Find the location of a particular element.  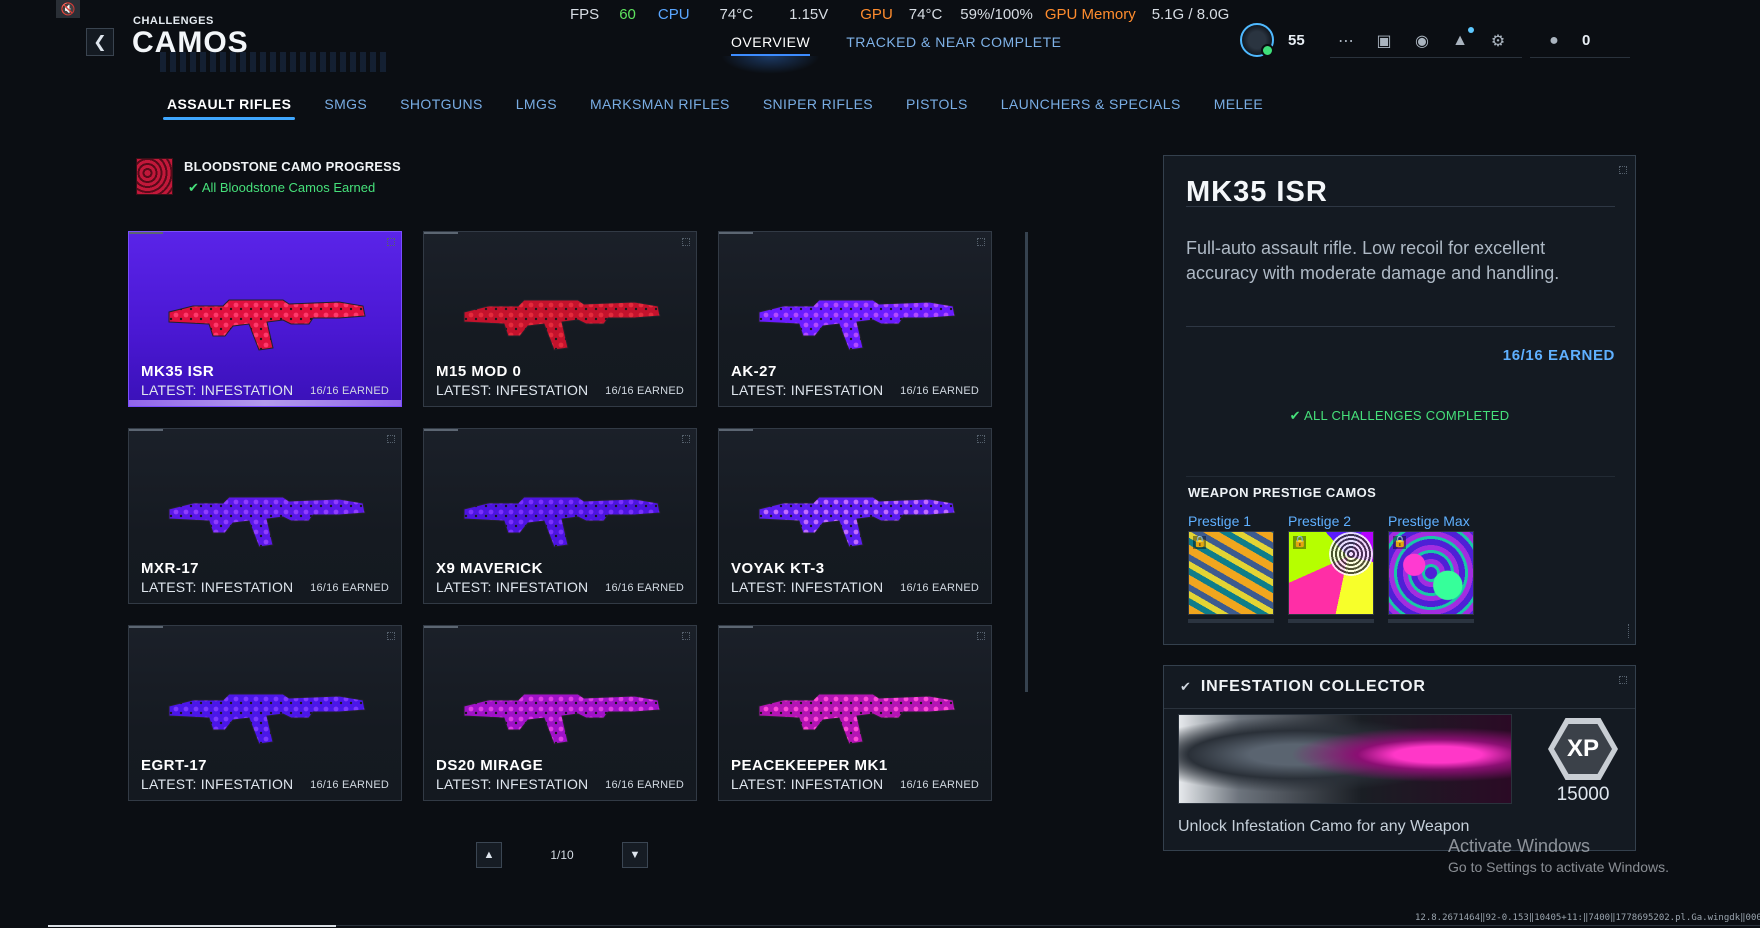

grid-menu-icon: ⋯ is located at coordinates (1346, 41).